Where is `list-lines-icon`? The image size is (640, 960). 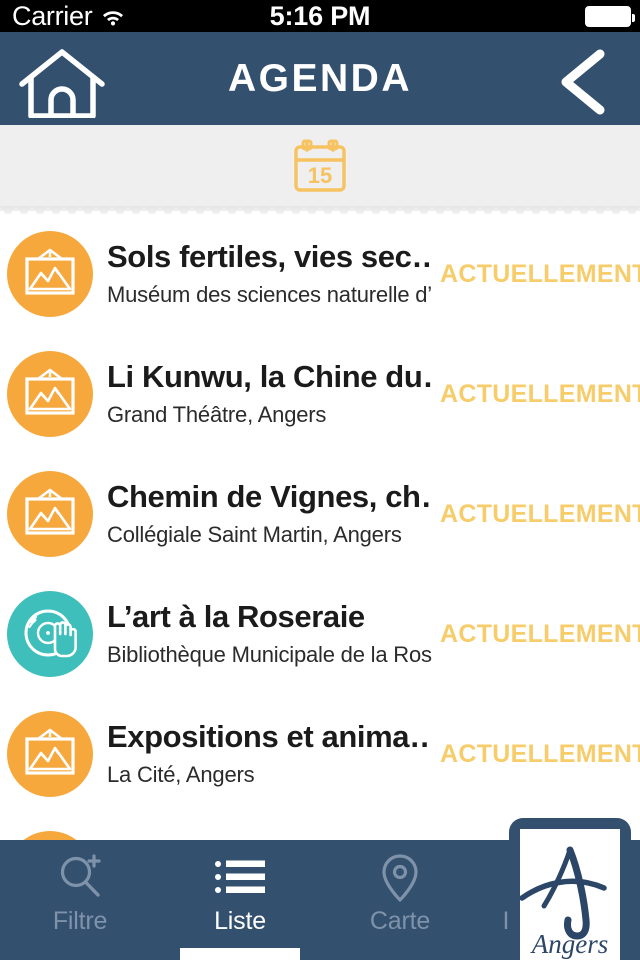
list-lines-icon is located at coordinates (240, 878).